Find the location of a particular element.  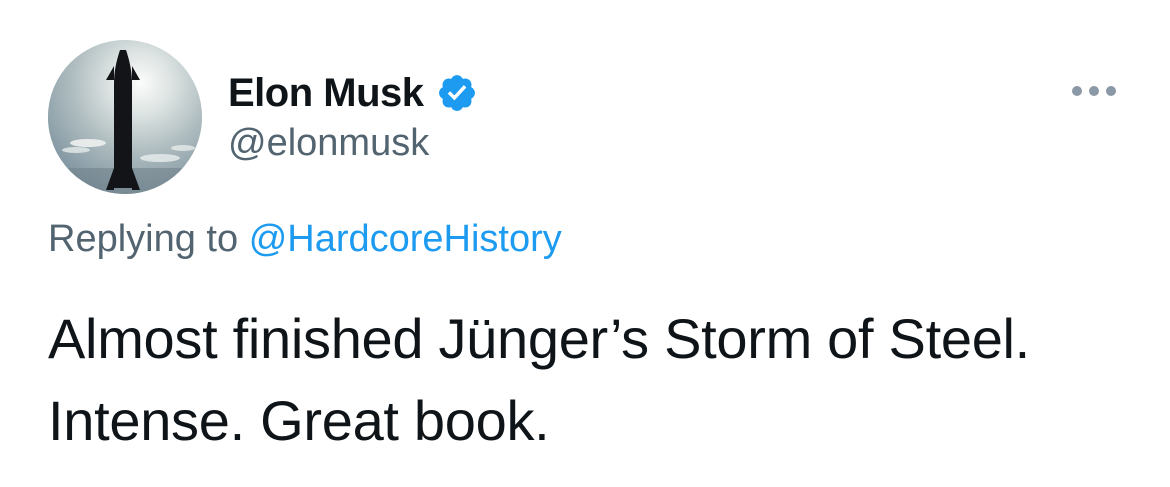

starship-rocket-image is located at coordinates (125, 117).